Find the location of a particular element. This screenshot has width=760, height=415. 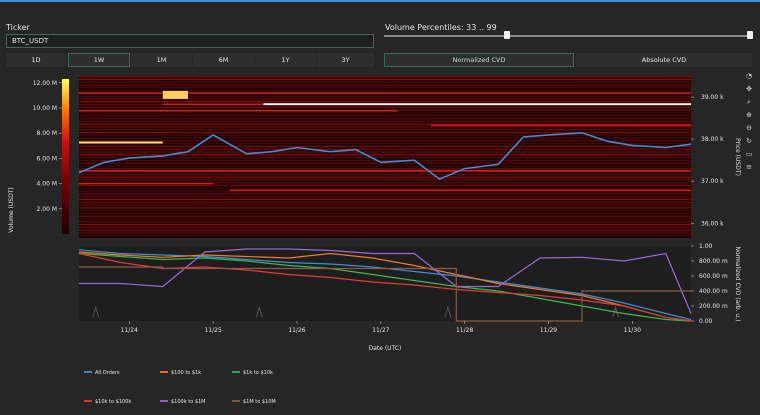

cvd-tick-label: 600.00 m is located at coordinates (713, 276).